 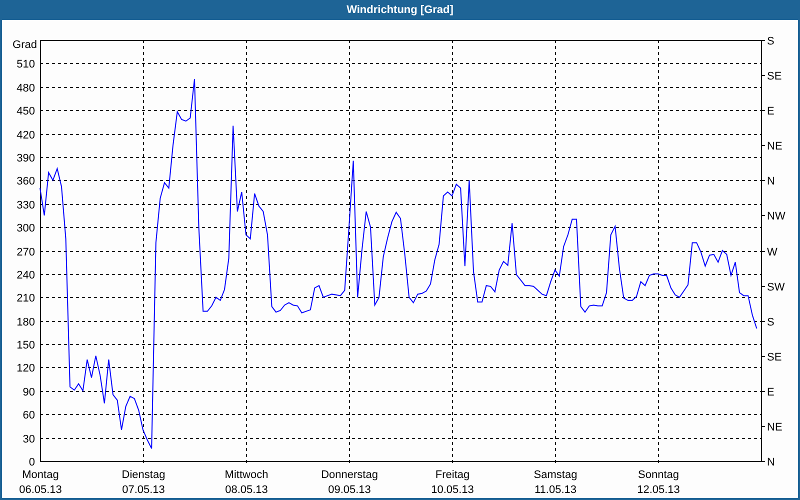 I want to click on x-axis-tick-label: Montag, so click(x=40, y=475).